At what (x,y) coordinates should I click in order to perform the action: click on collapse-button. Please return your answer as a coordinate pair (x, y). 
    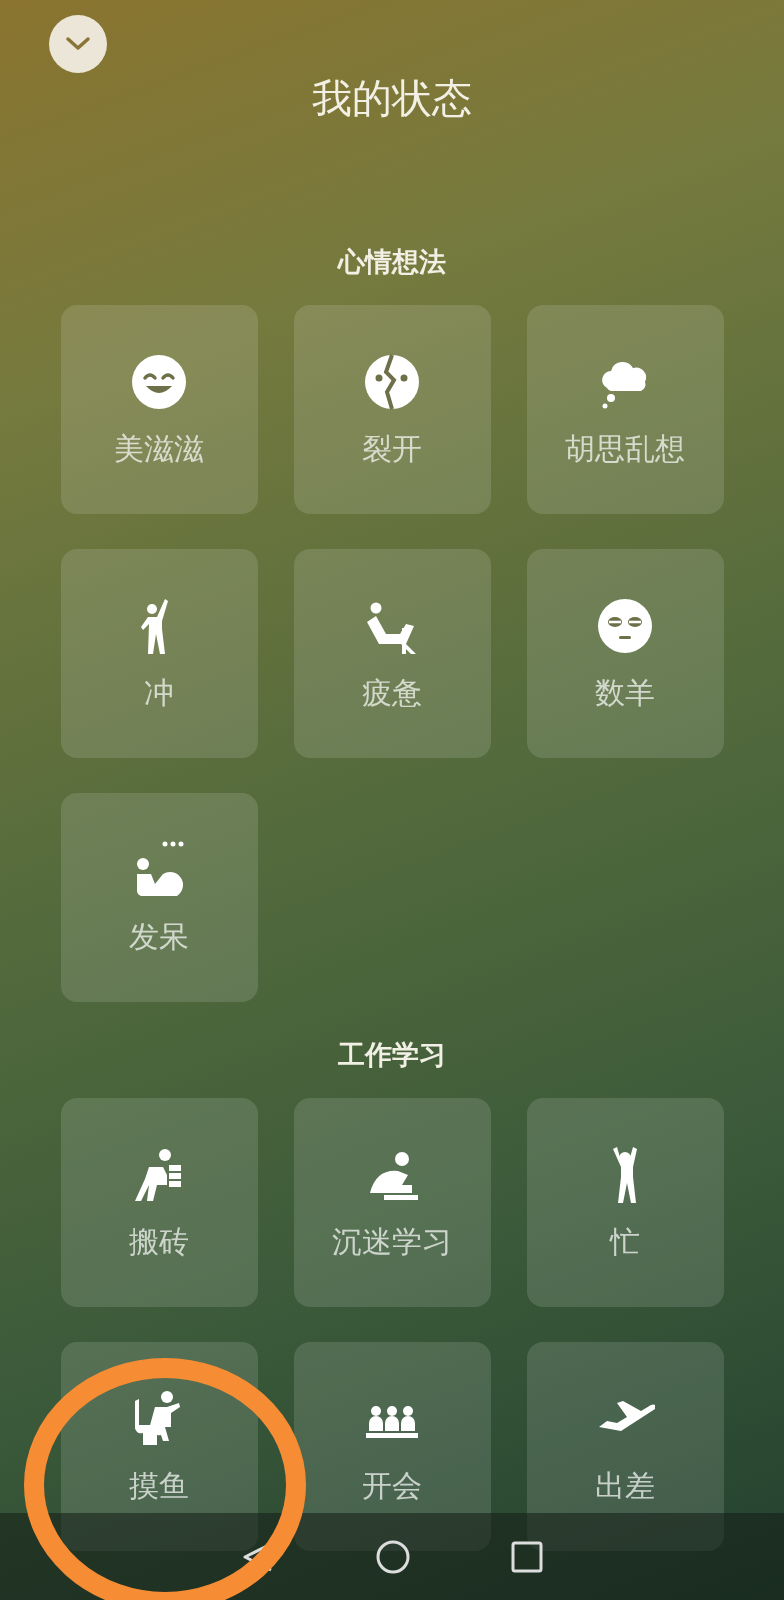
    Looking at the image, I should click on (78, 44).